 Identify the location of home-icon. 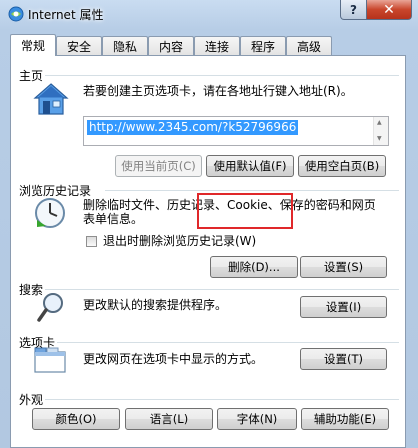
(51, 99).